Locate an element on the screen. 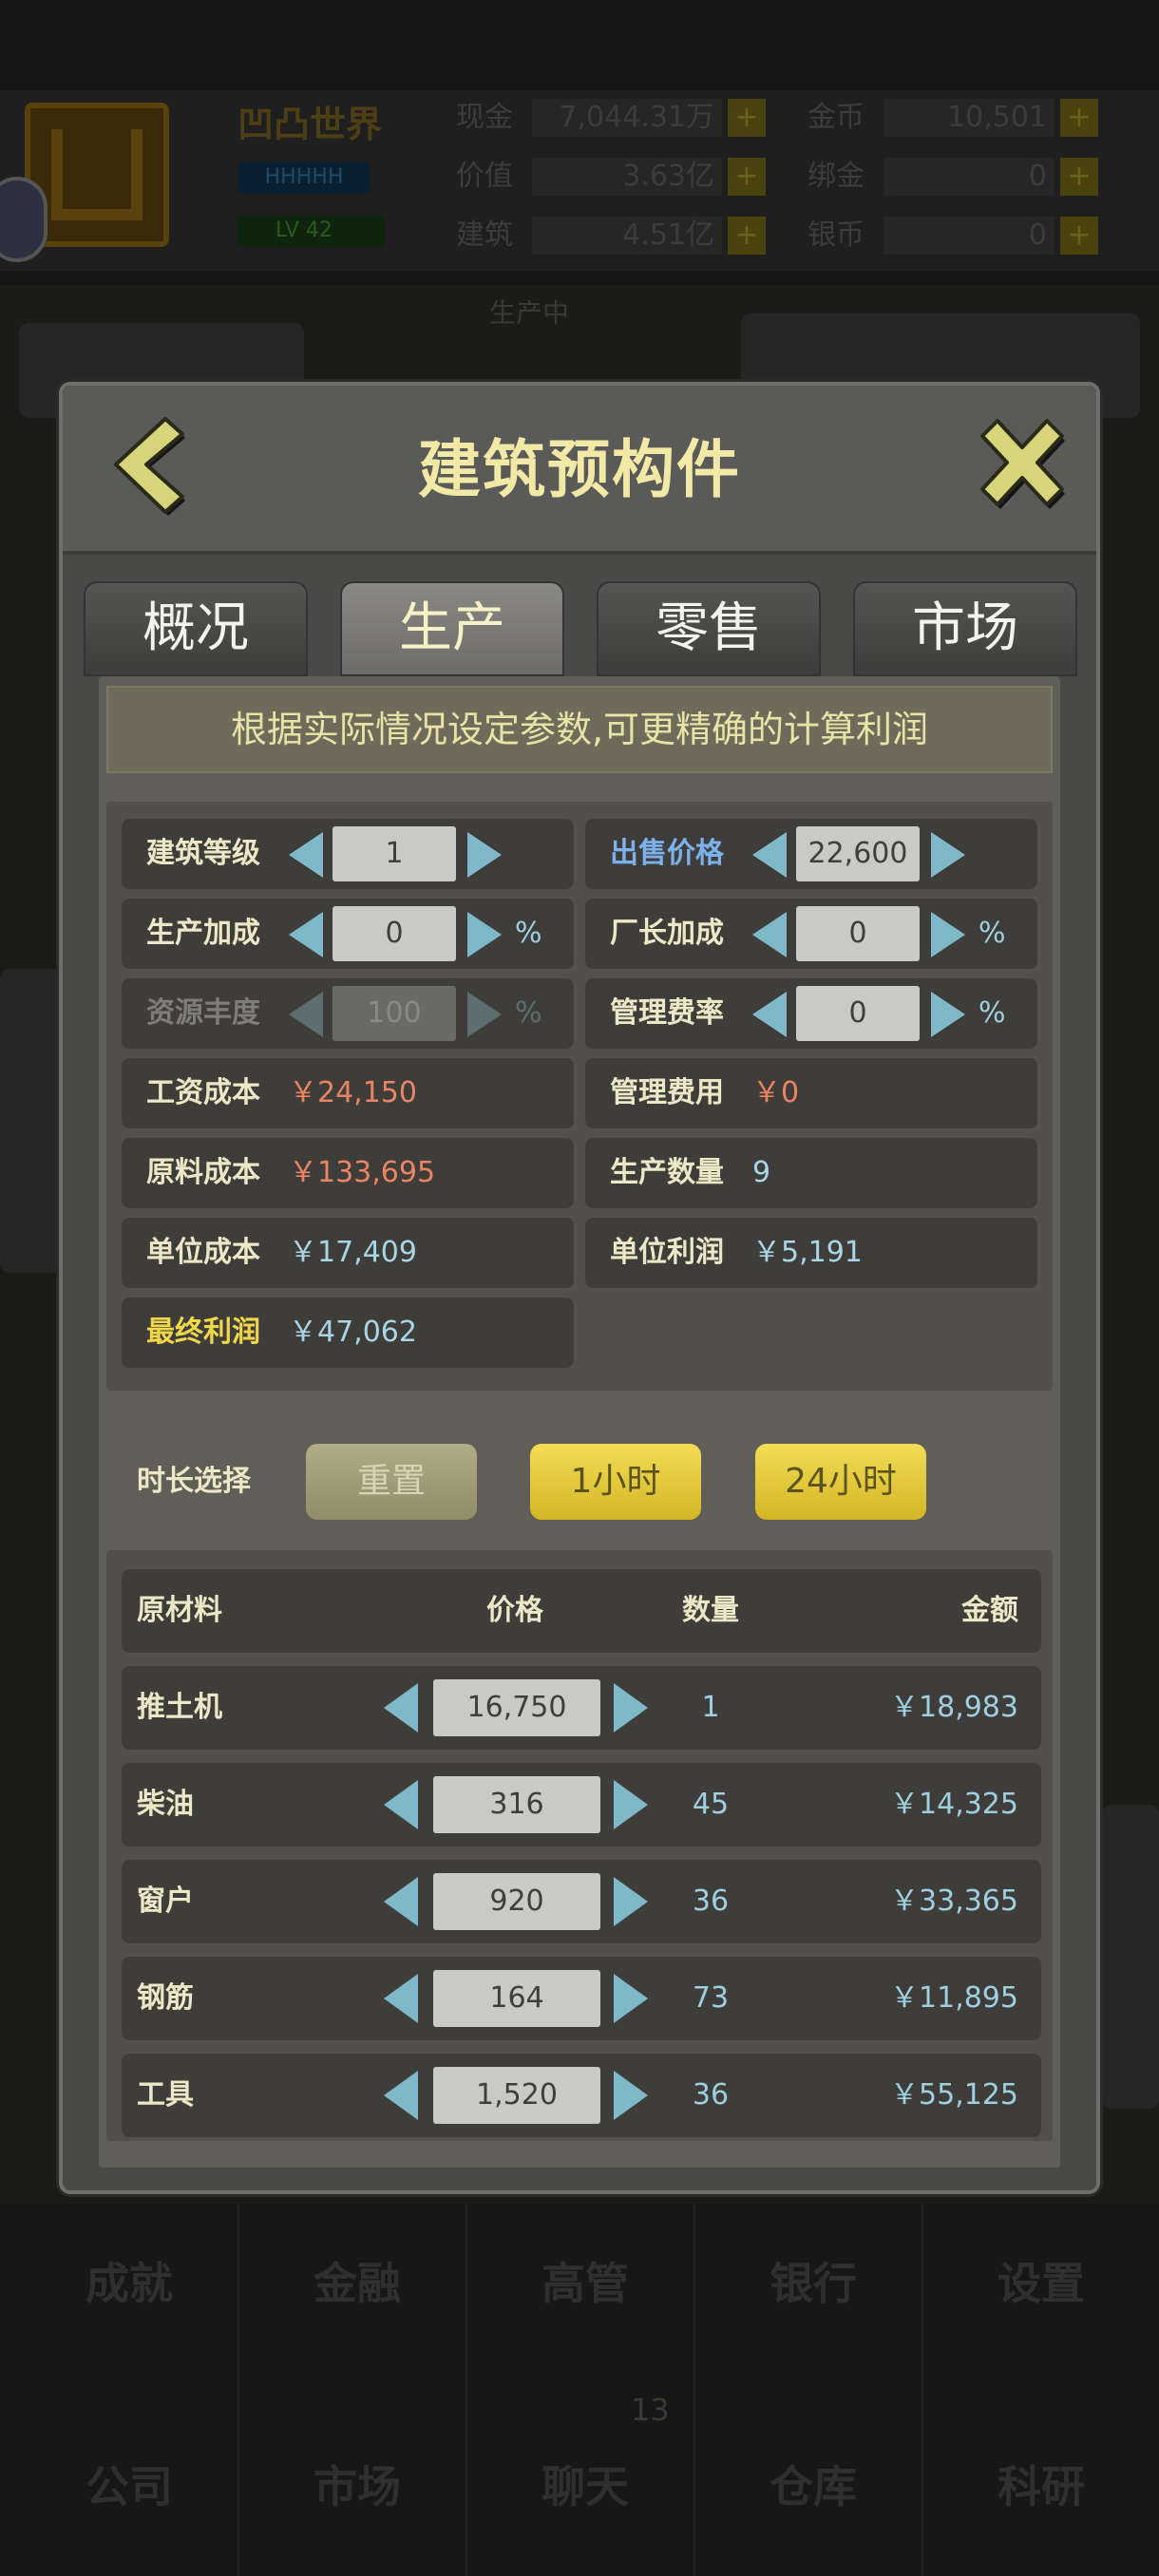  building-stat: 建筑 4.51亿 + is located at coordinates (611, 236).